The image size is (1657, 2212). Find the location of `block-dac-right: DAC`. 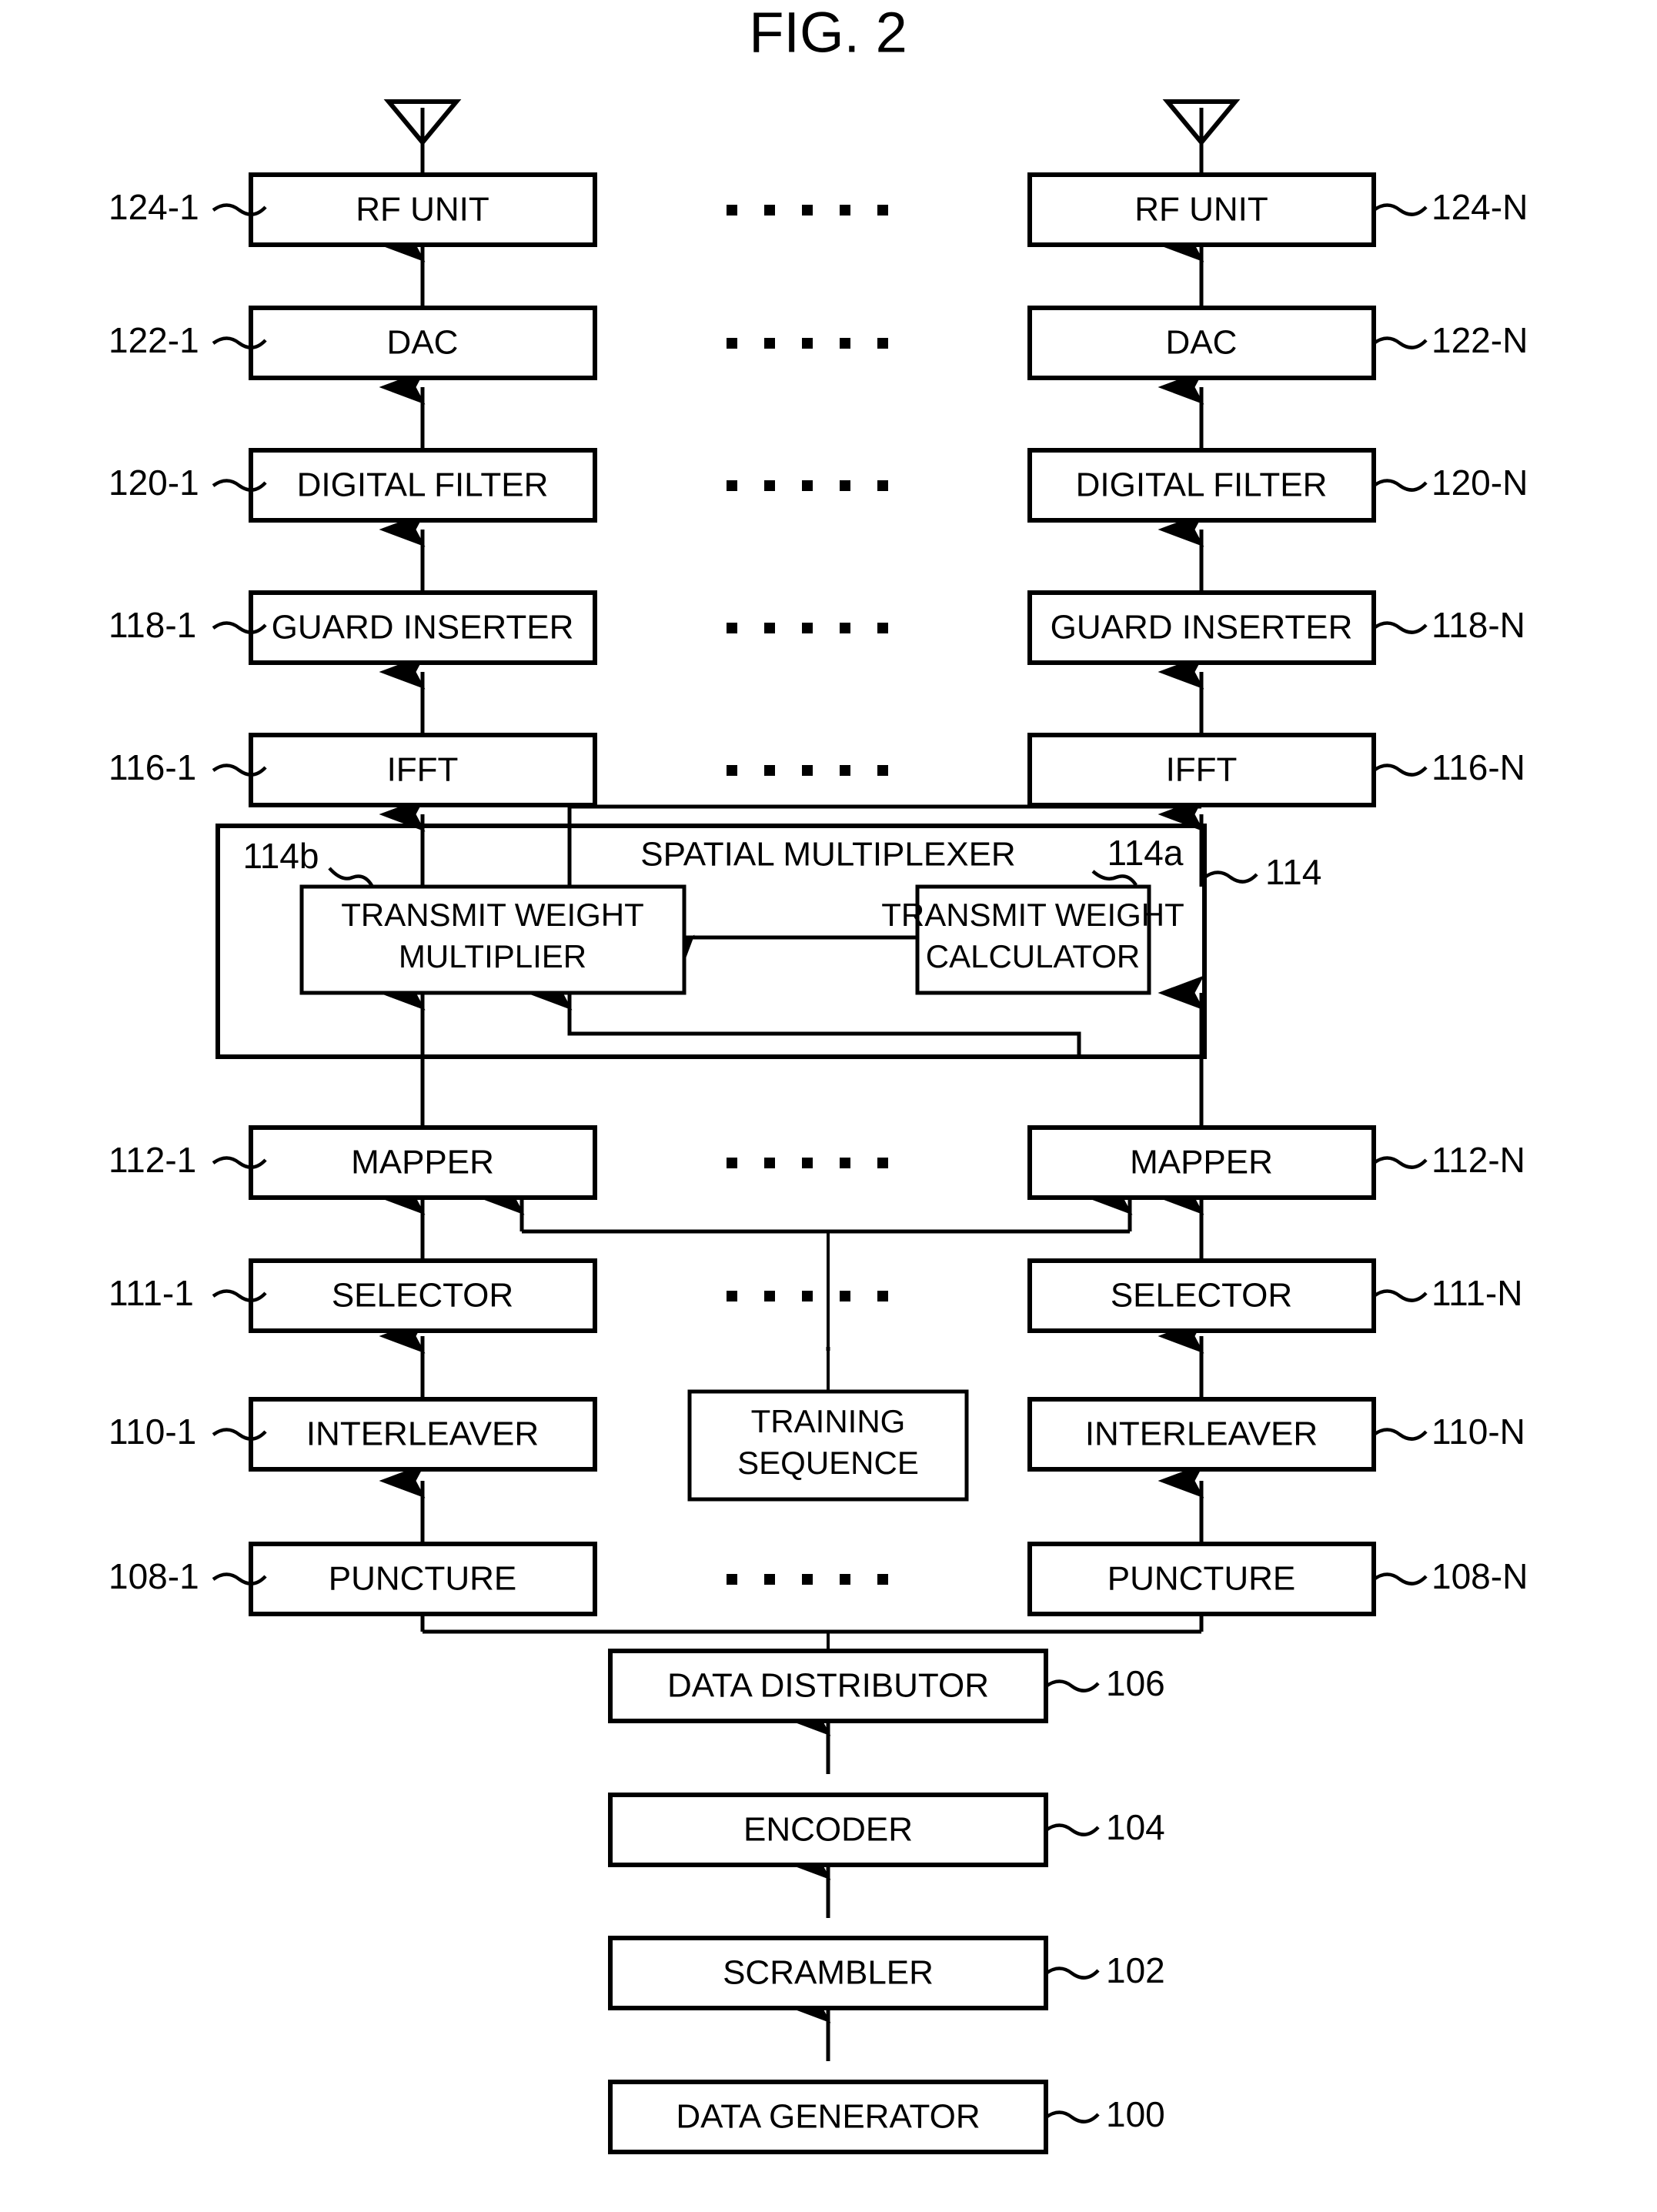

block-dac-right: DAC is located at coordinates (1201, 343).